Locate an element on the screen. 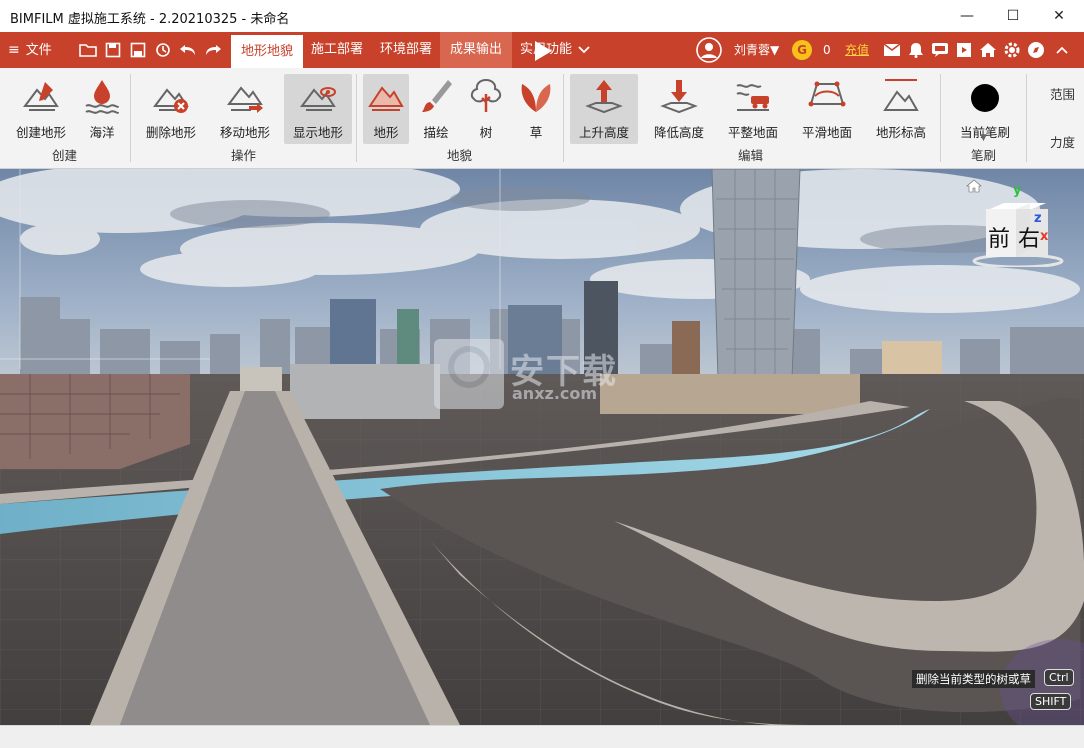 The height and width of the screenshot is (748, 1084). view-cube: y x z 前 右 is located at coordinates (1018, 226).